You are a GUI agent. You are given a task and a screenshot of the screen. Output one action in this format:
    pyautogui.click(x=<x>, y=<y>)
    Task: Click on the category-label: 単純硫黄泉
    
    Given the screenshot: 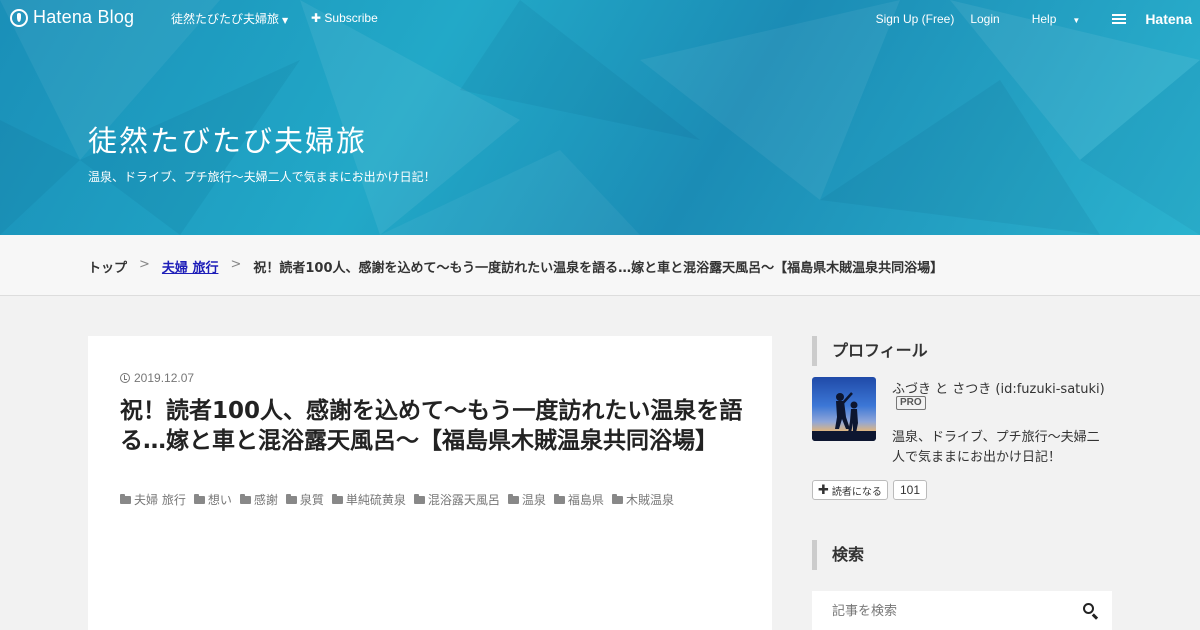 What is the action you would take?
    pyautogui.click(x=375, y=500)
    